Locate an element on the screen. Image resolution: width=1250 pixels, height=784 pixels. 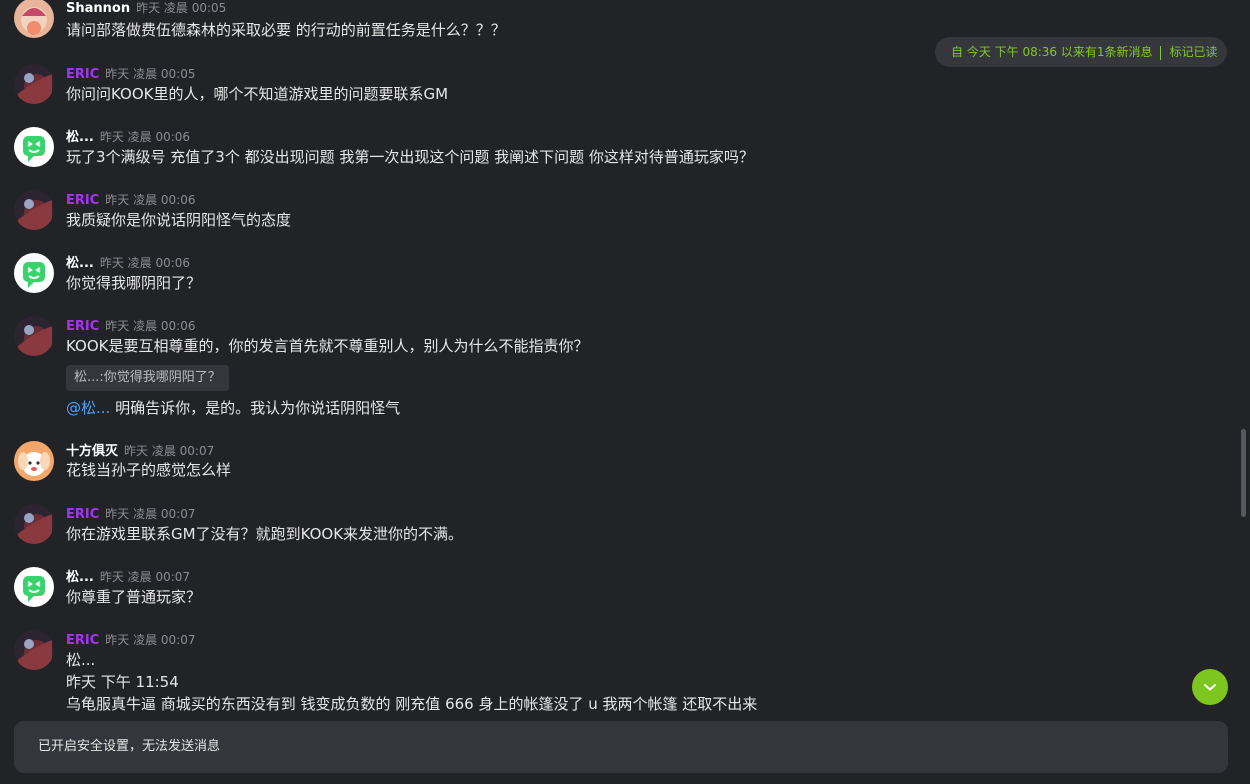
username: 十方俱灭 is located at coordinates (92, 451).